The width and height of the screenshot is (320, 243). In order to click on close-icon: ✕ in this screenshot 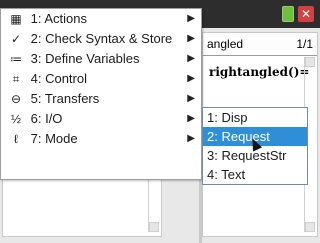, I will do `click(306, 14)`.